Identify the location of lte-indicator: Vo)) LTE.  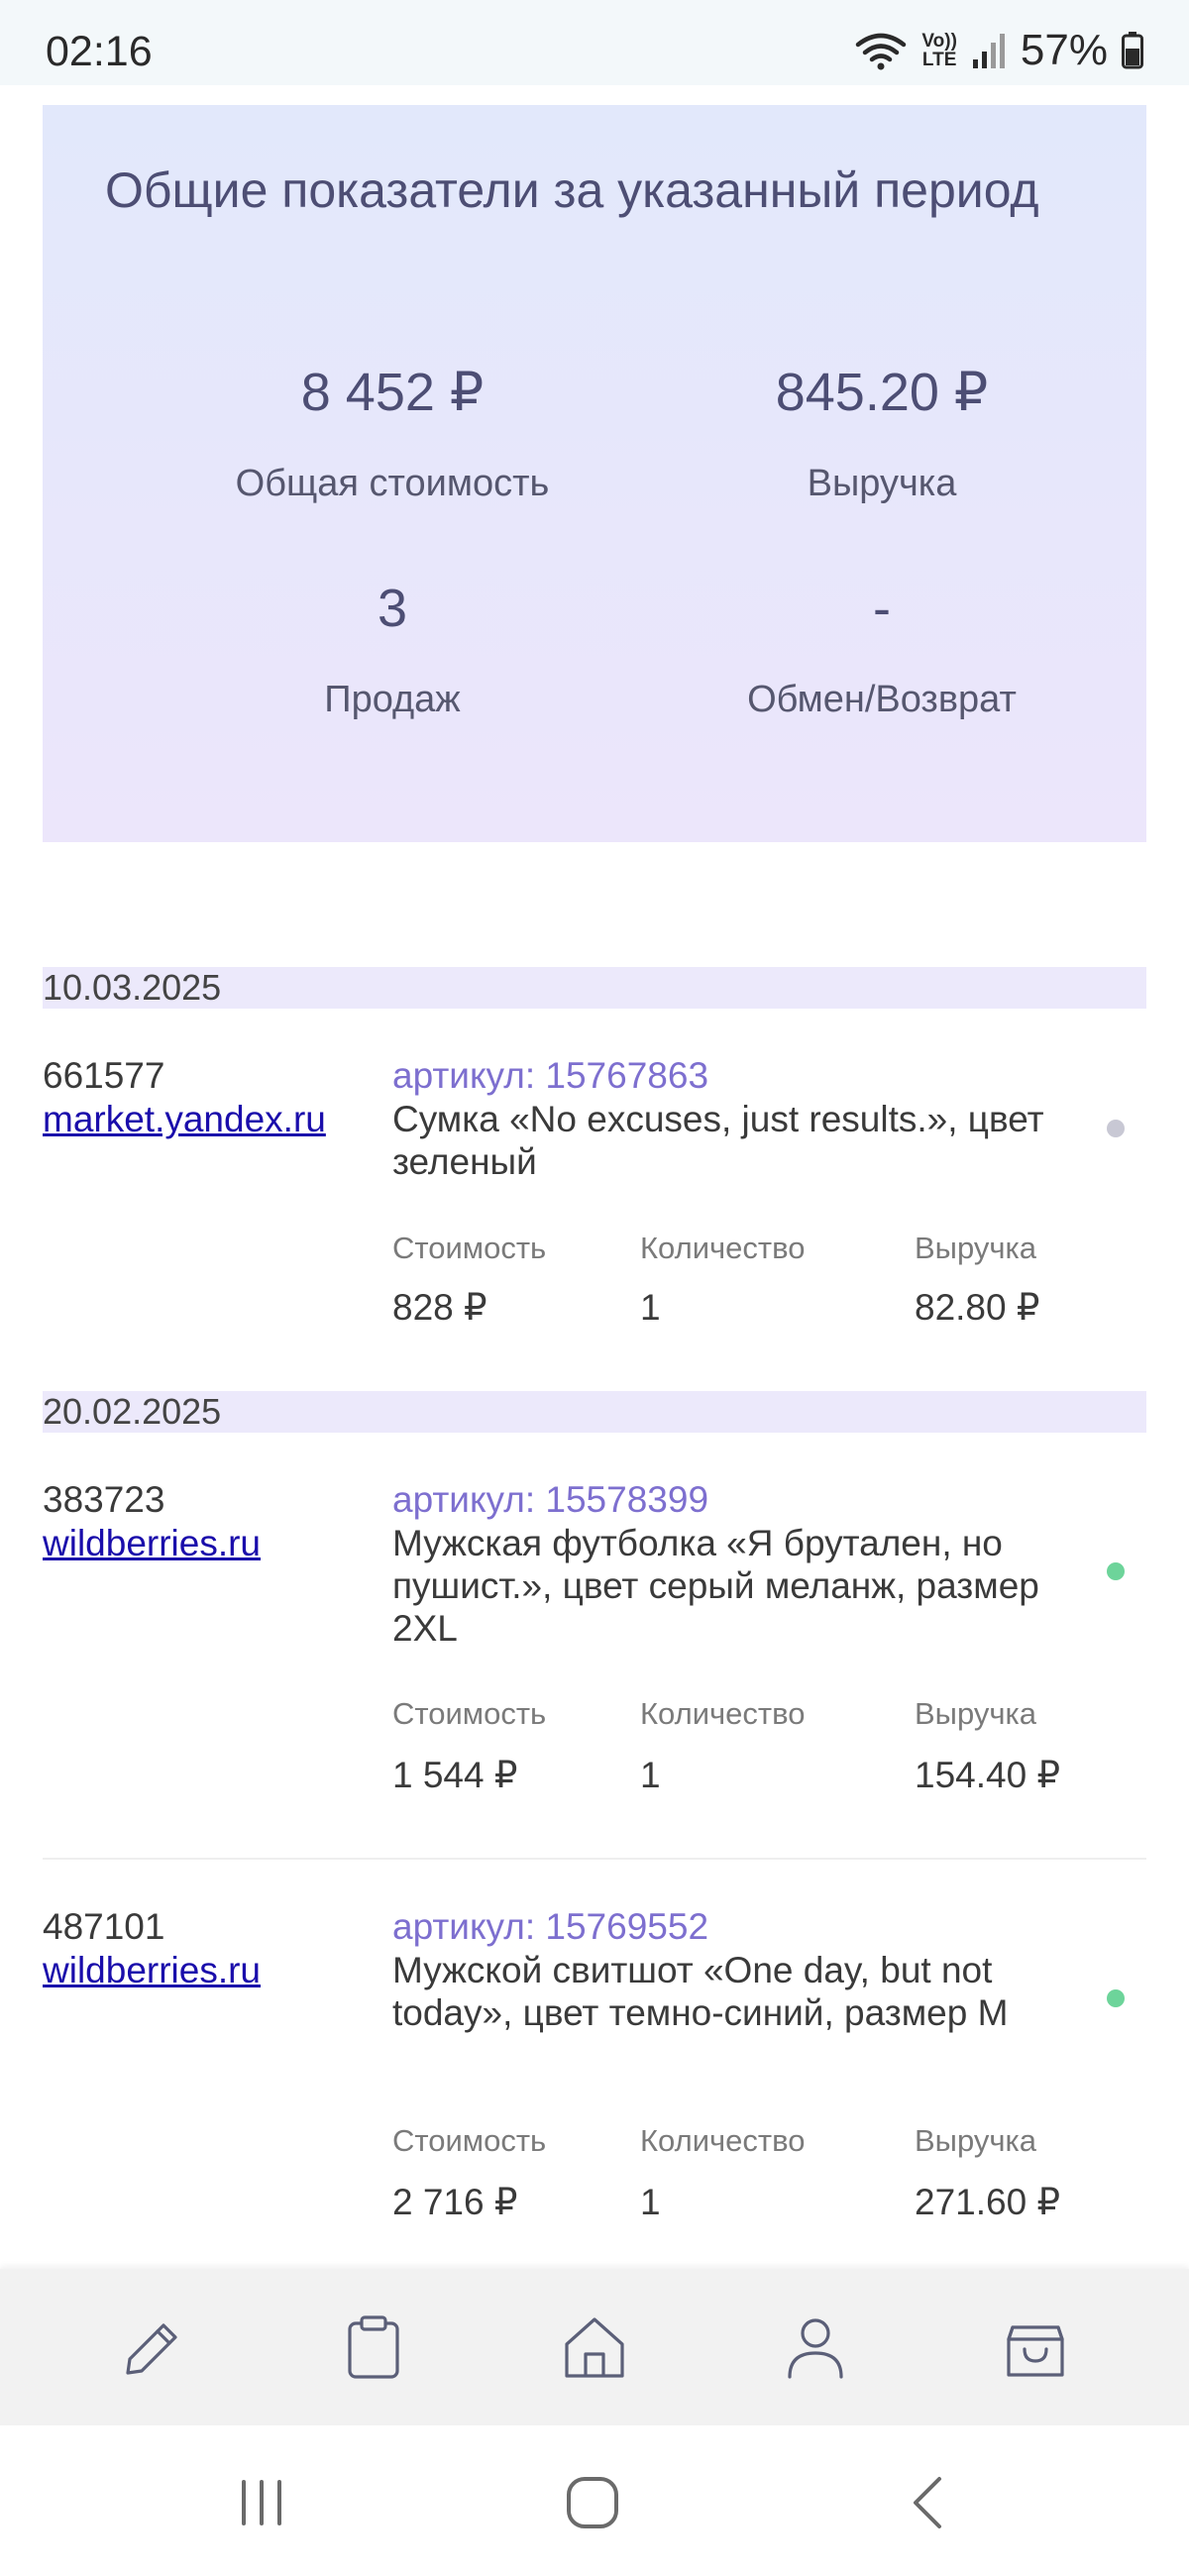
(939, 50).